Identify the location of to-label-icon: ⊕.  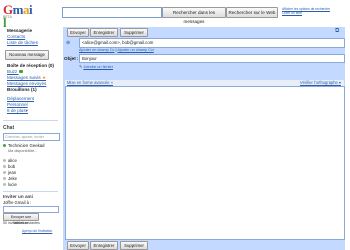
(68, 43).